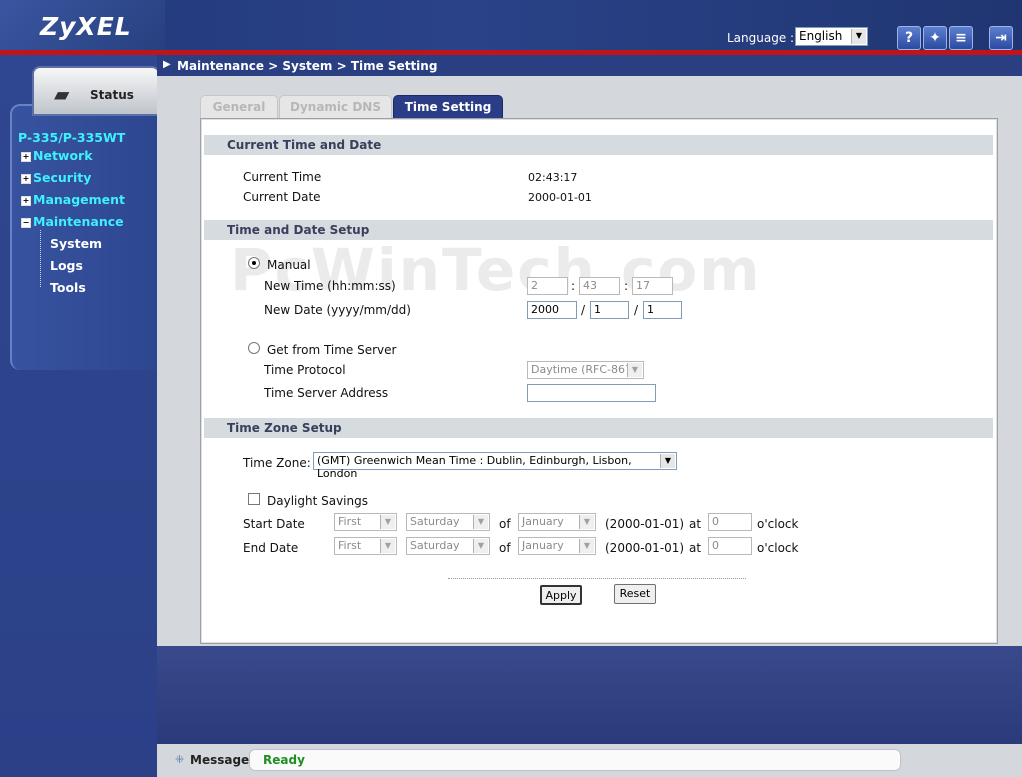  What do you see at coordinates (62, 94) in the screenshot?
I see `router-icon: ▰` at bounding box center [62, 94].